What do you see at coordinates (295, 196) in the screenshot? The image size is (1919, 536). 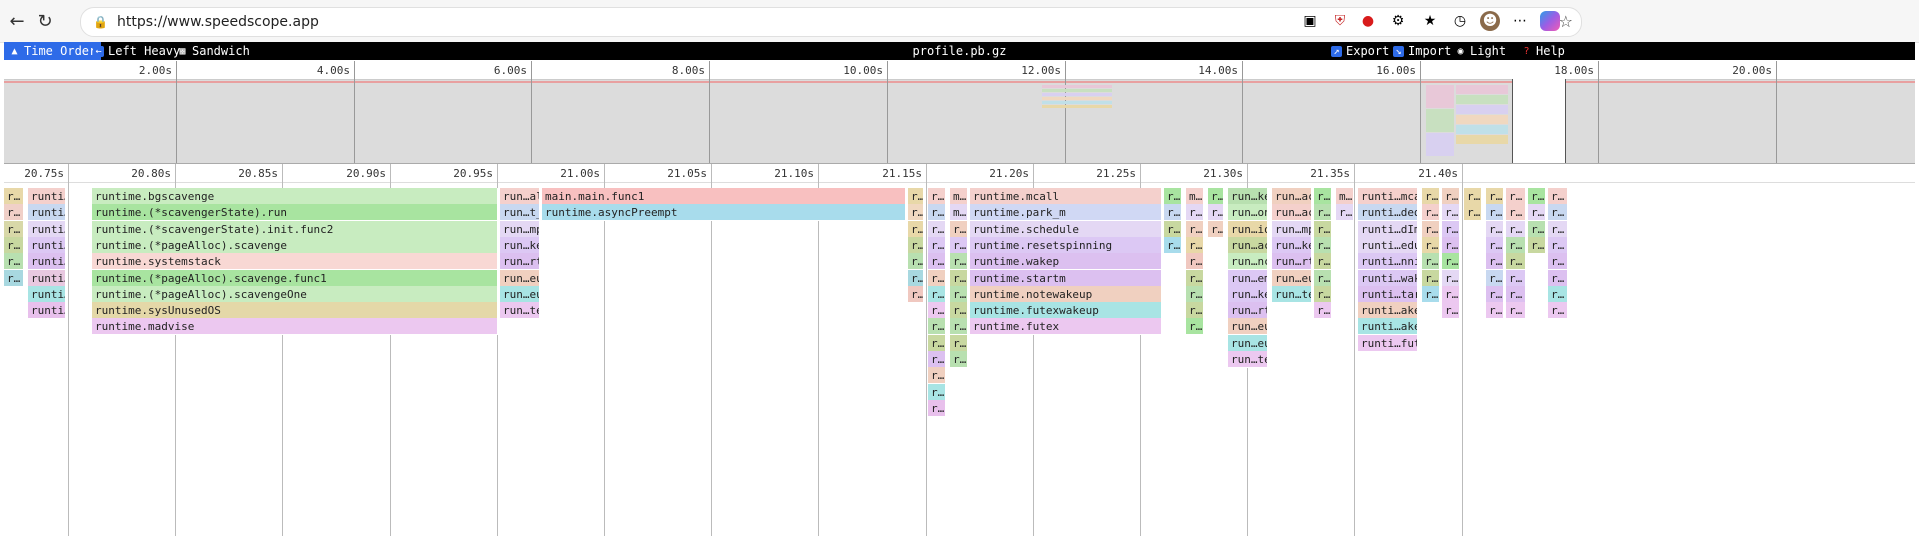 I see `flame-frame: runtime.bgscavenge` at bounding box center [295, 196].